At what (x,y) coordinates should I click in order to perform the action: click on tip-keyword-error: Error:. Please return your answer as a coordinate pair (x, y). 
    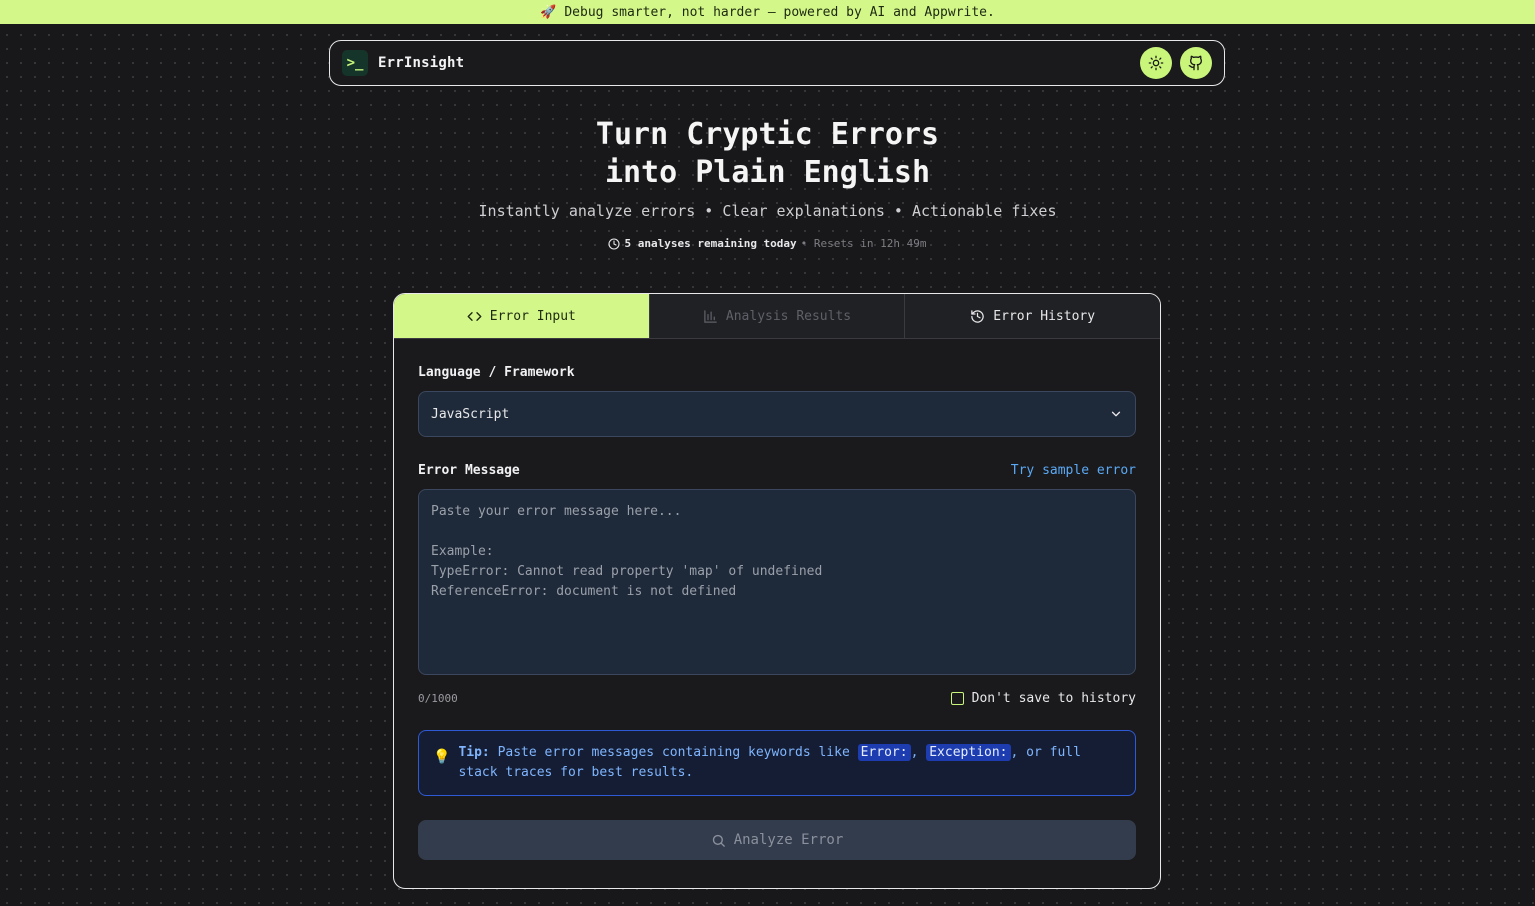
    Looking at the image, I should click on (884, 752).